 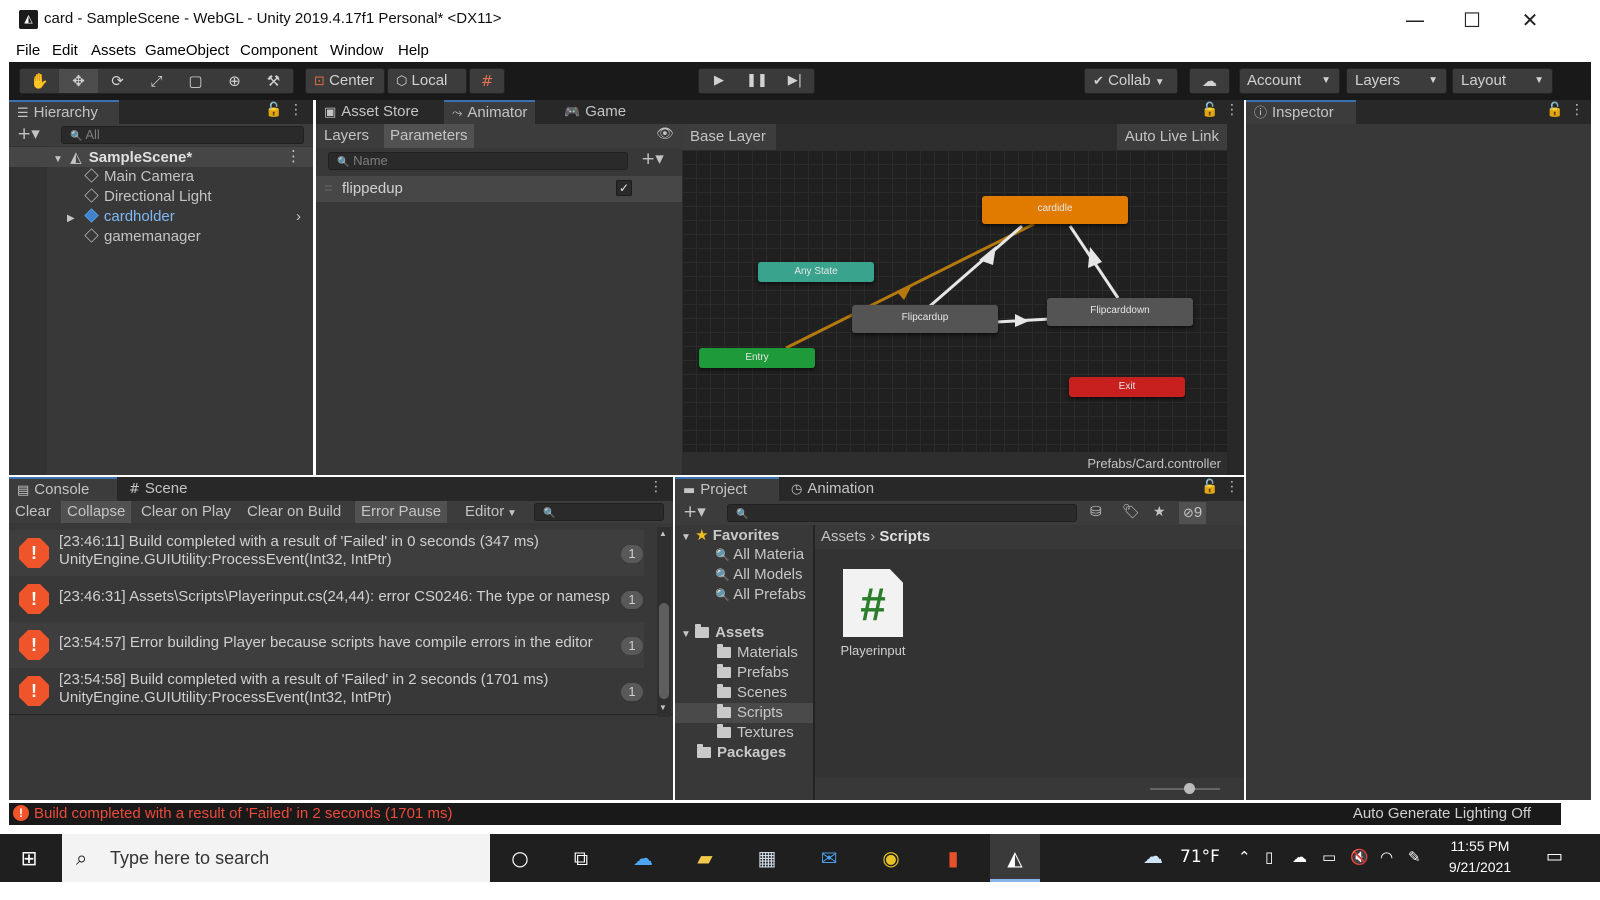 What do you see at coordinates (581, 858) in the screenshot?
I see `task-view-icon: ⧉` at bounding box center [581, 858].